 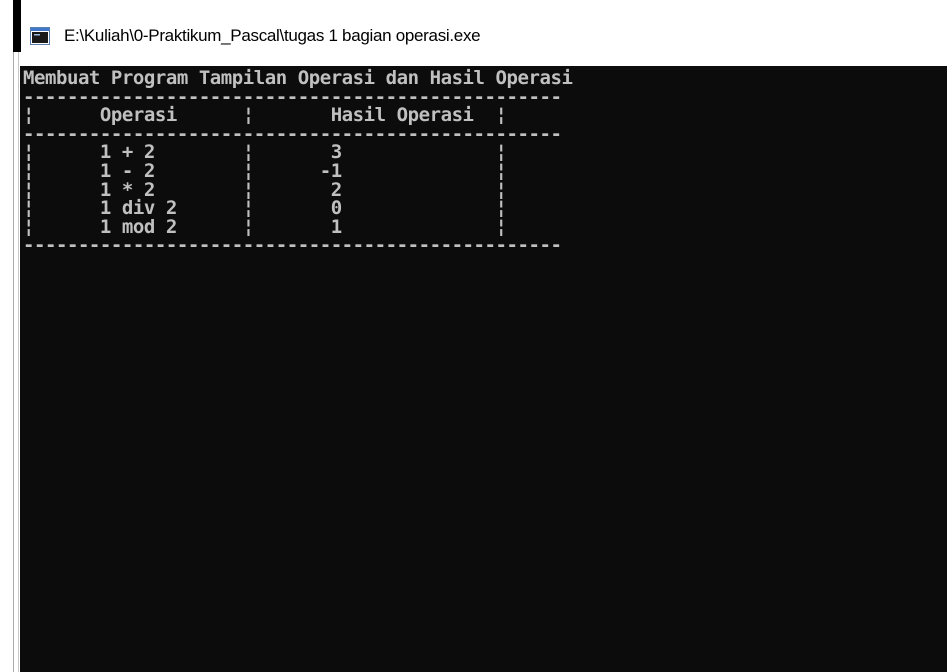 What do you see at coordinates (265, 115) in the screenshot?
I see `console-line: ¦ Operasi ¦ Hasil Operasi ¦` at bounding box center [265, 115].